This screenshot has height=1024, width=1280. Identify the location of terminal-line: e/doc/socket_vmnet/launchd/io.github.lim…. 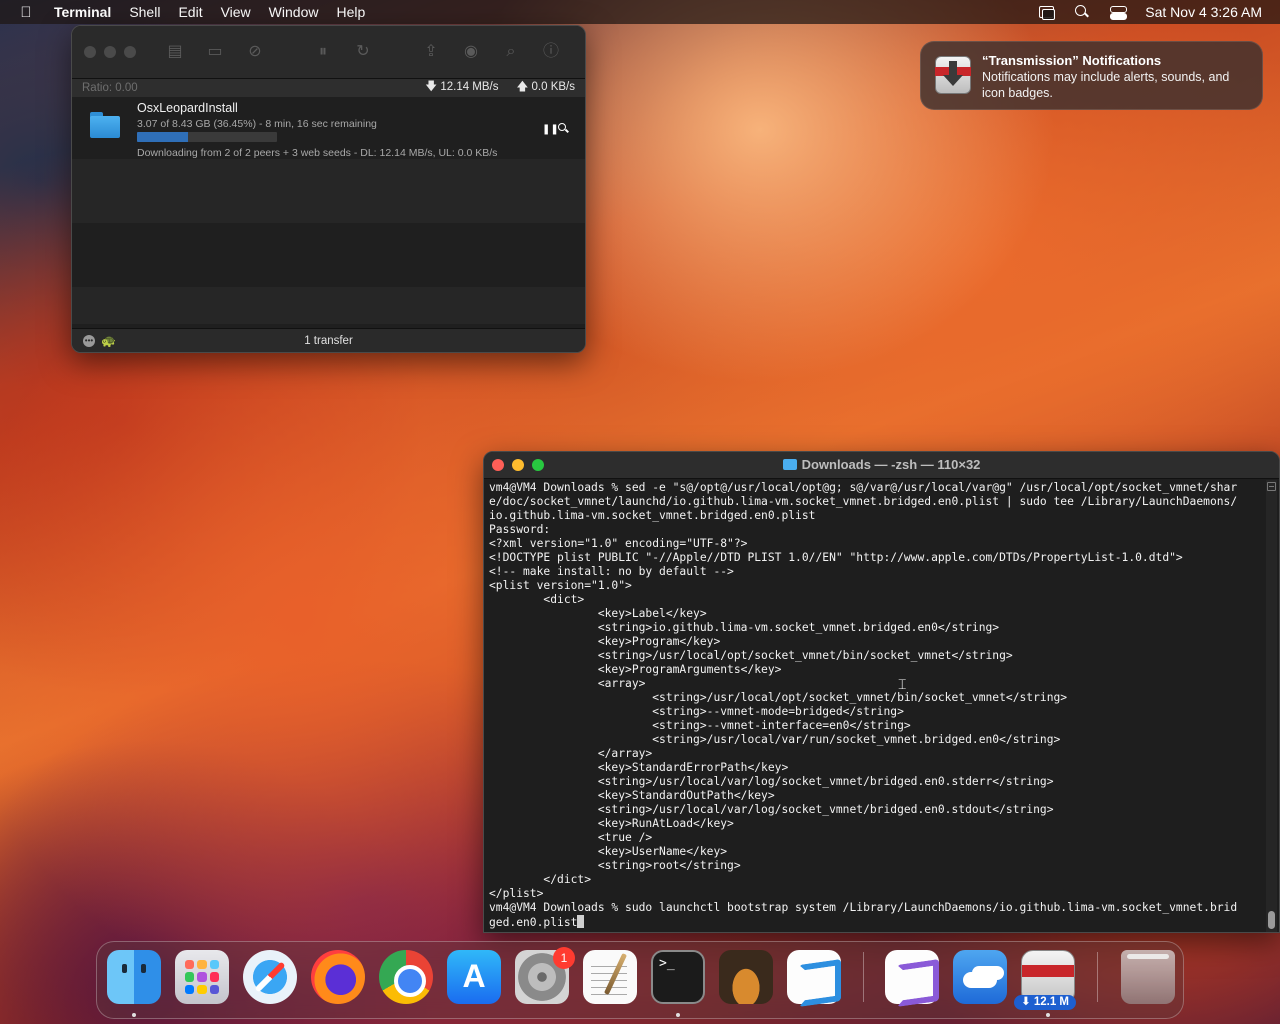
(863, 501).